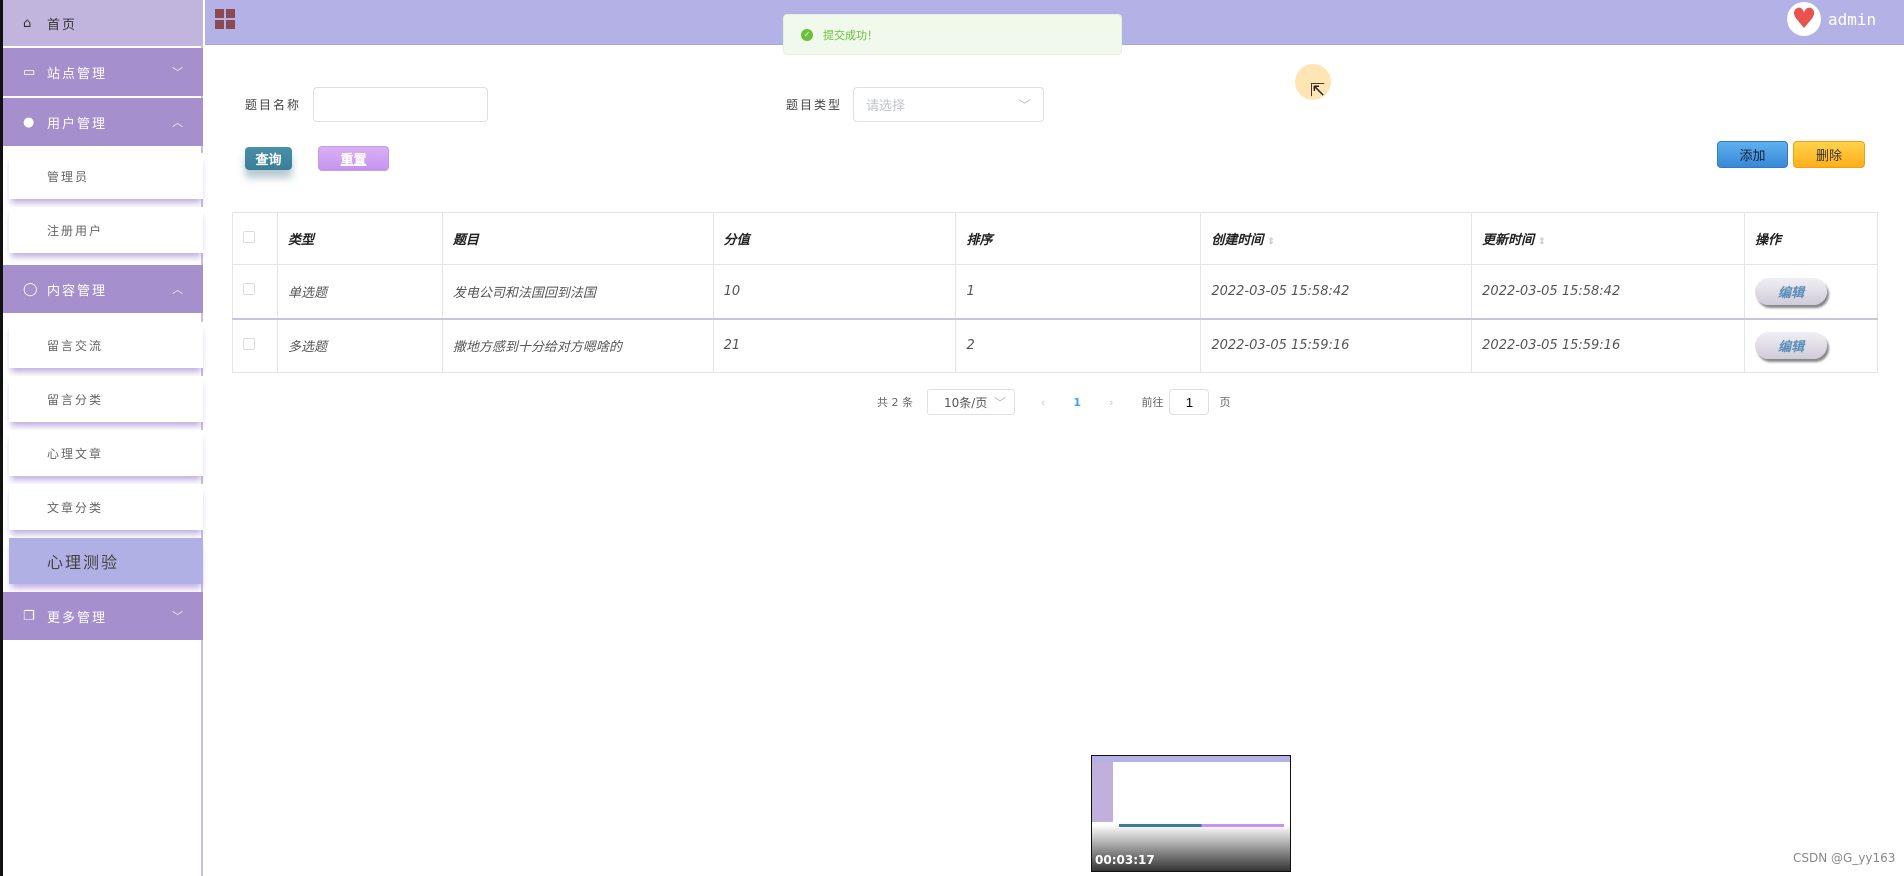  I want to click on col-updated: 更新时间 ⇕, so click(1608, 238).